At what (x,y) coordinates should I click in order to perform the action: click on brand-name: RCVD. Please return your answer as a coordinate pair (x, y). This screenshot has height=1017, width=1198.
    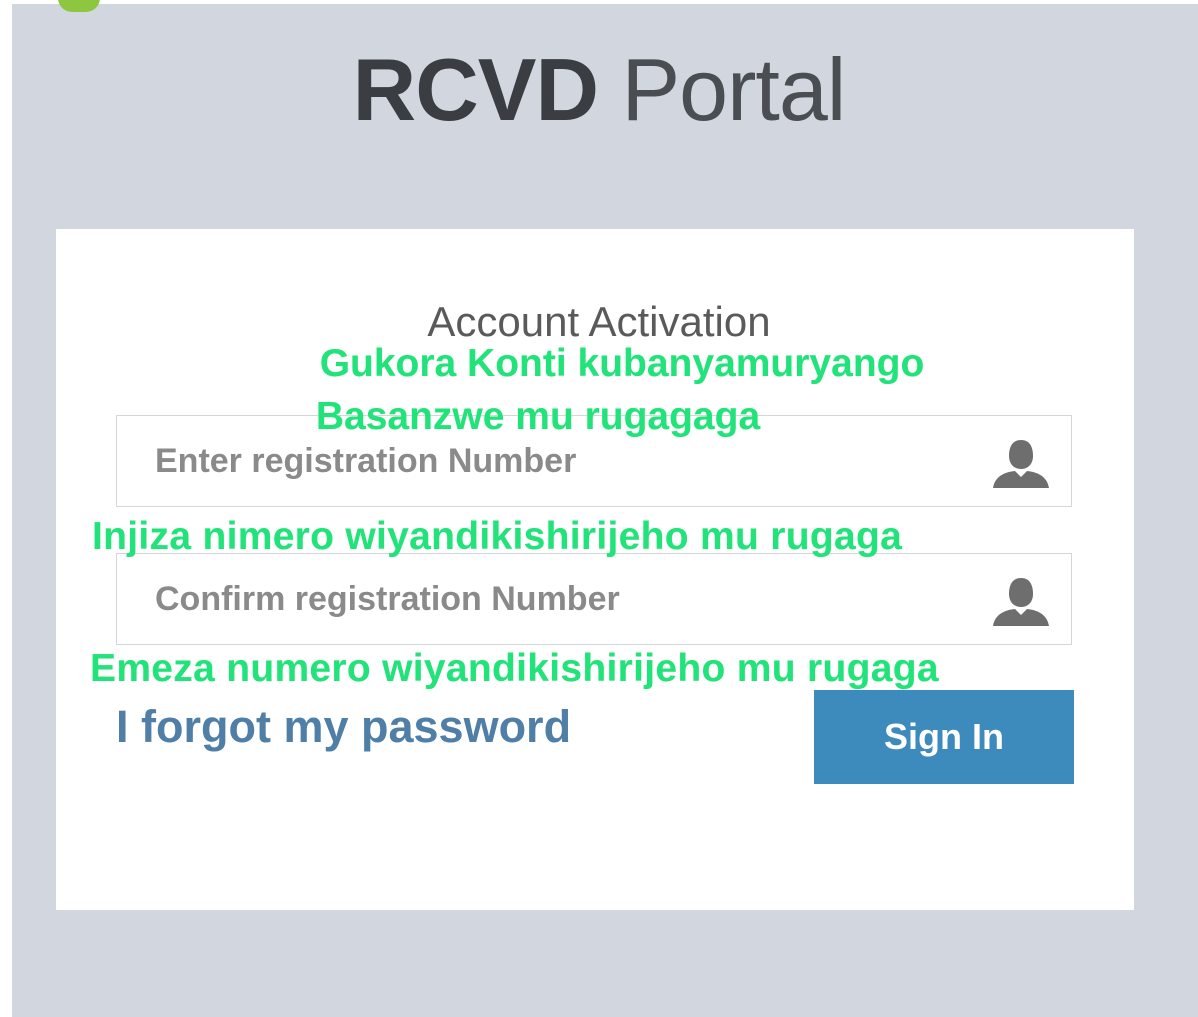
    Looking at the image, I should click on (475, 89).